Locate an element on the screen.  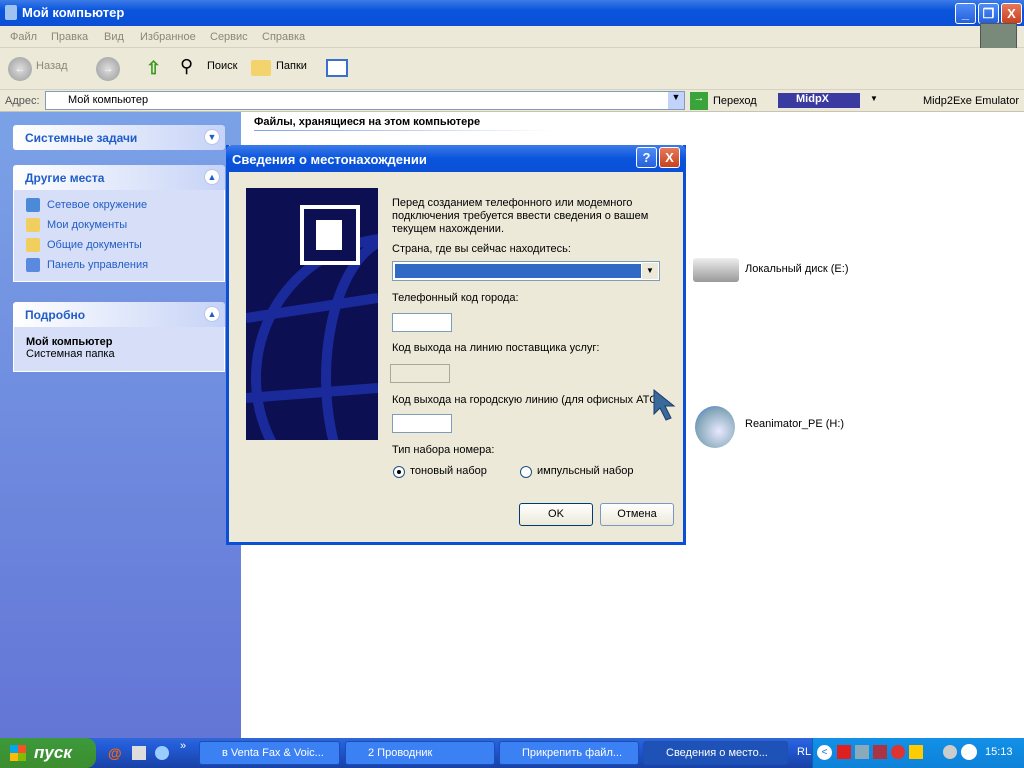
help-button: ? is located at coordinates (646, 157).